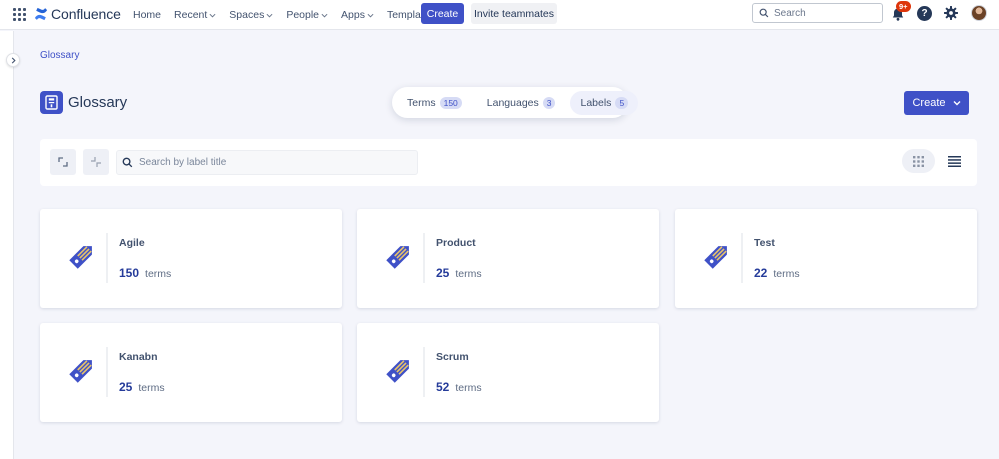 Image resolution: width=999 pixels, height=459 pixels. What do you see at coordinates (421, 102) in the screenshot?
I see `tab-terms-label: Terms` at bounding box center [421, 102].